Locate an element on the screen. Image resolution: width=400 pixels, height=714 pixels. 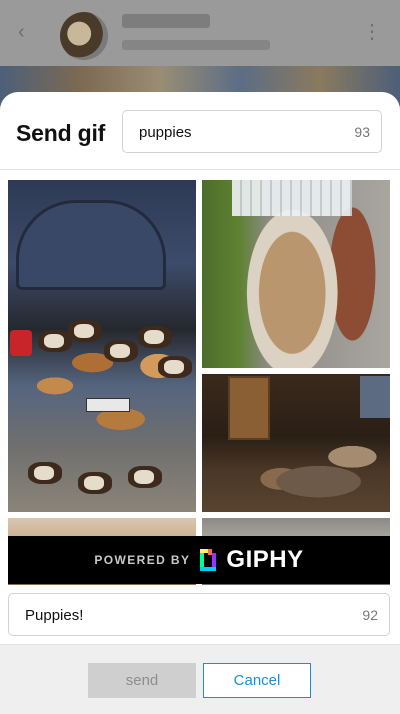
modal-header: Send gif 93 is located at coordinates (200, 131).